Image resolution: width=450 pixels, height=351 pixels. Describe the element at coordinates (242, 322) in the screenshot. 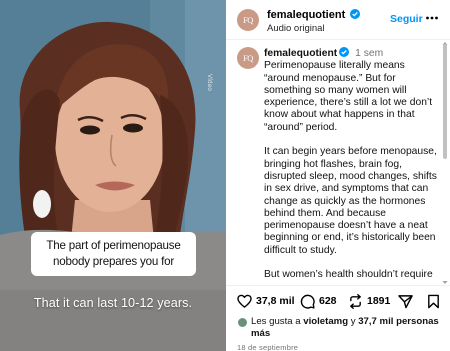

I see `liker-avatar` at that location.